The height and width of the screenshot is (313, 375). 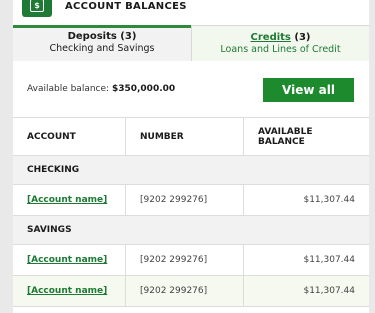 What do you see at coordinates (184, 136) in the screenshot?
I see `column-header-number: NUMBER` at bounding box center [184, 136].